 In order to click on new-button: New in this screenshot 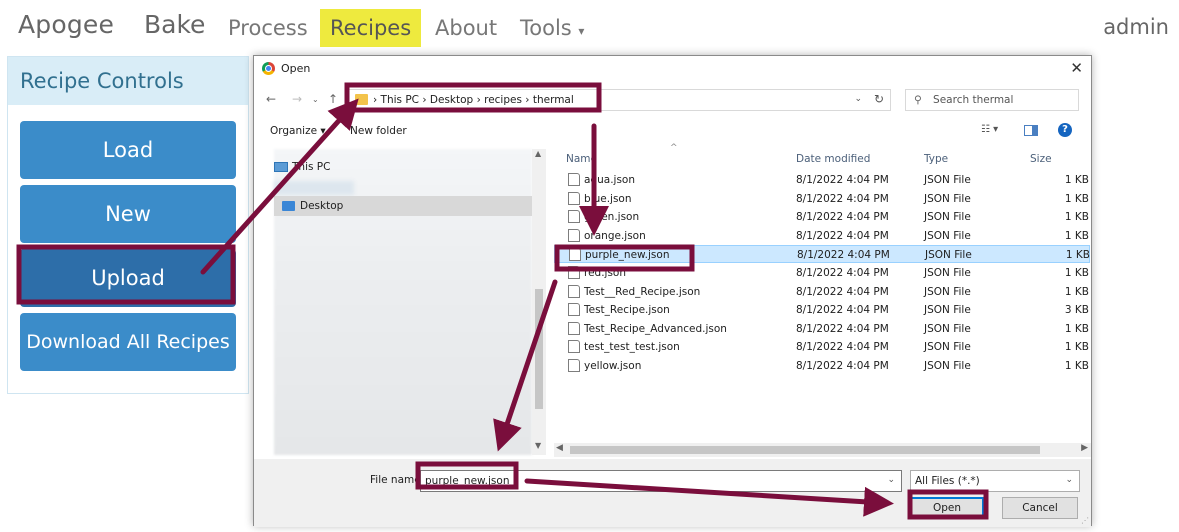, I will do `click(128, 214)`.